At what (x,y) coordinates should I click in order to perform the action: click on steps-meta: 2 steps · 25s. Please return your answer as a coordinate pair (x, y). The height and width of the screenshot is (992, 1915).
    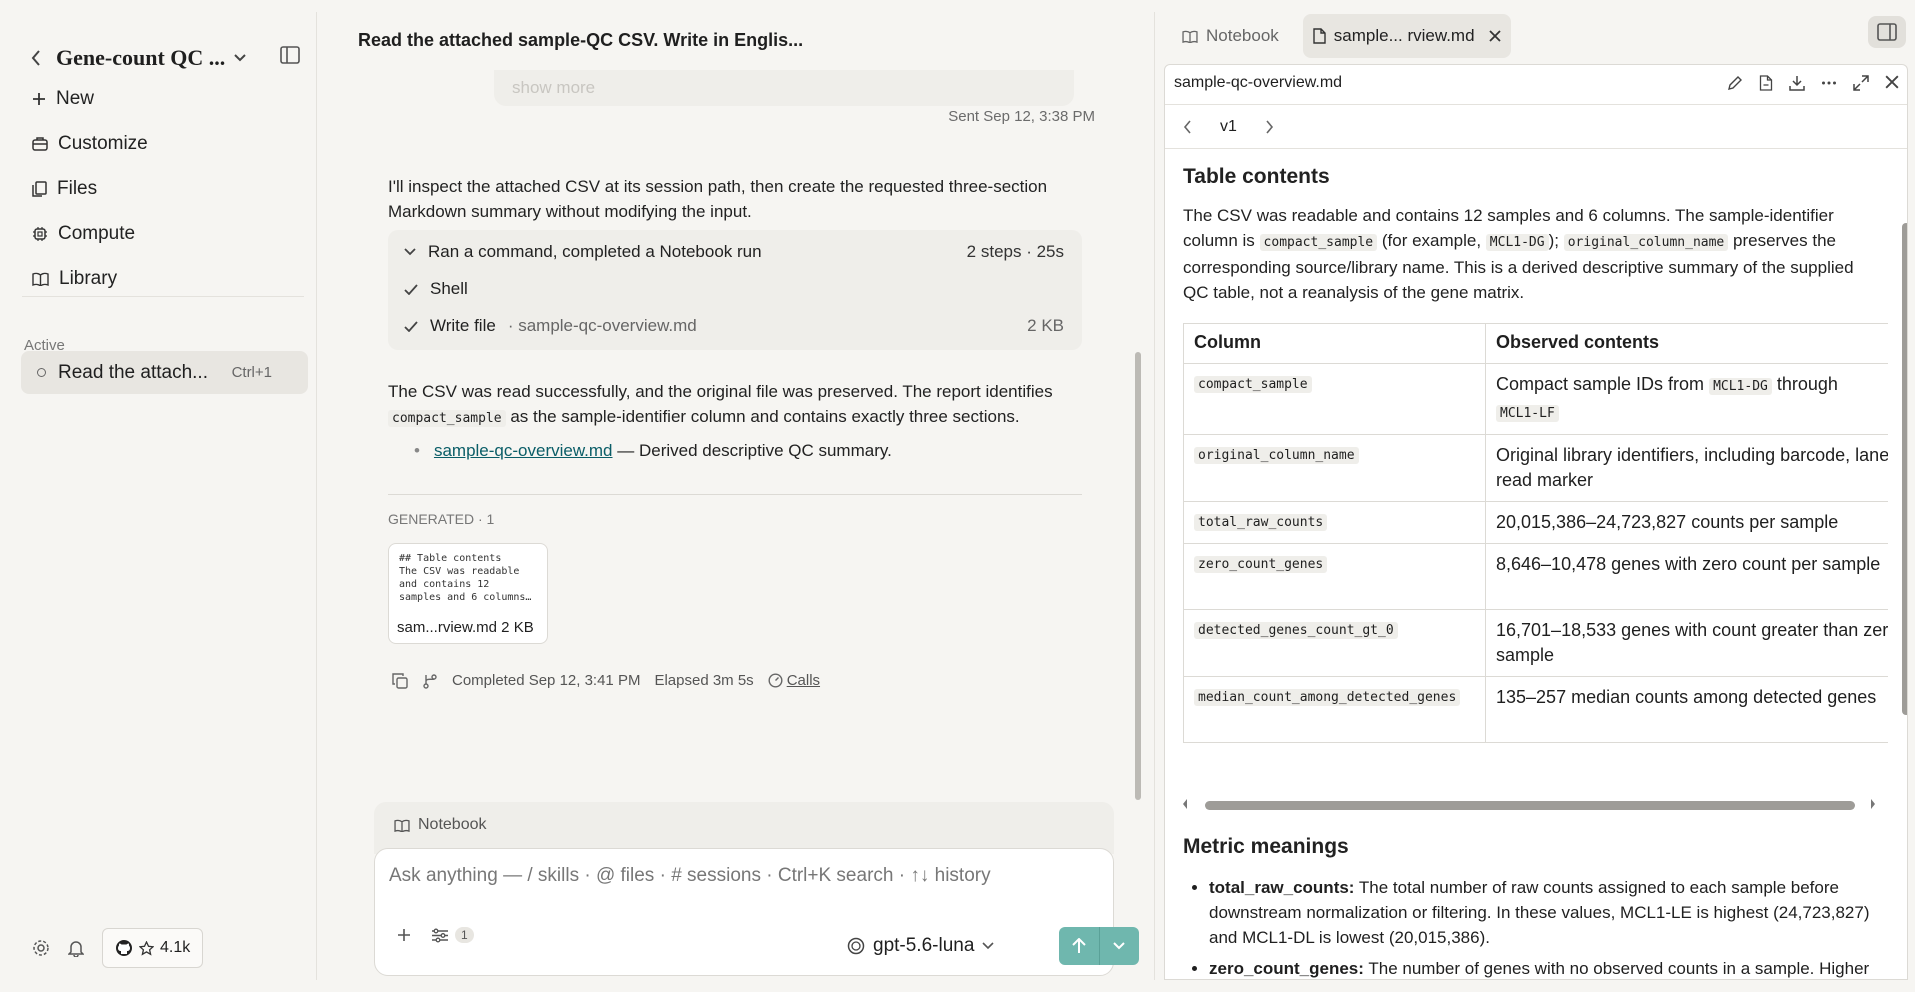
    Looking at the image, I should click on (1015, 251).